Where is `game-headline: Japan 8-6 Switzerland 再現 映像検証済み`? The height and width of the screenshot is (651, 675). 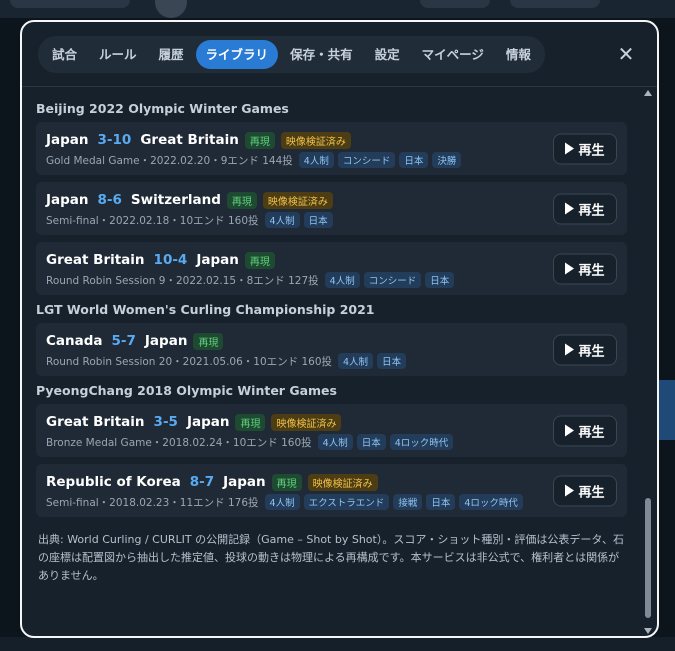
game-headline: Japan 8-6 Switzerland 再現 映像検証済み is located at coordinates (331, 200).